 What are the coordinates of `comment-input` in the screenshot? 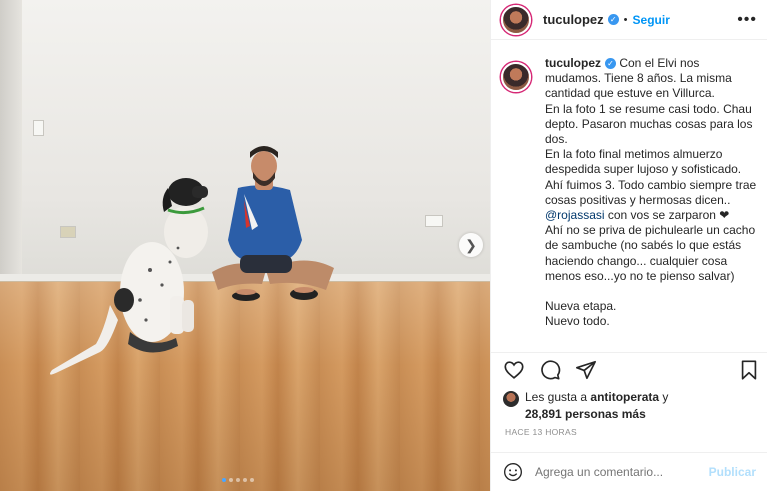 It's located at (622, 472).